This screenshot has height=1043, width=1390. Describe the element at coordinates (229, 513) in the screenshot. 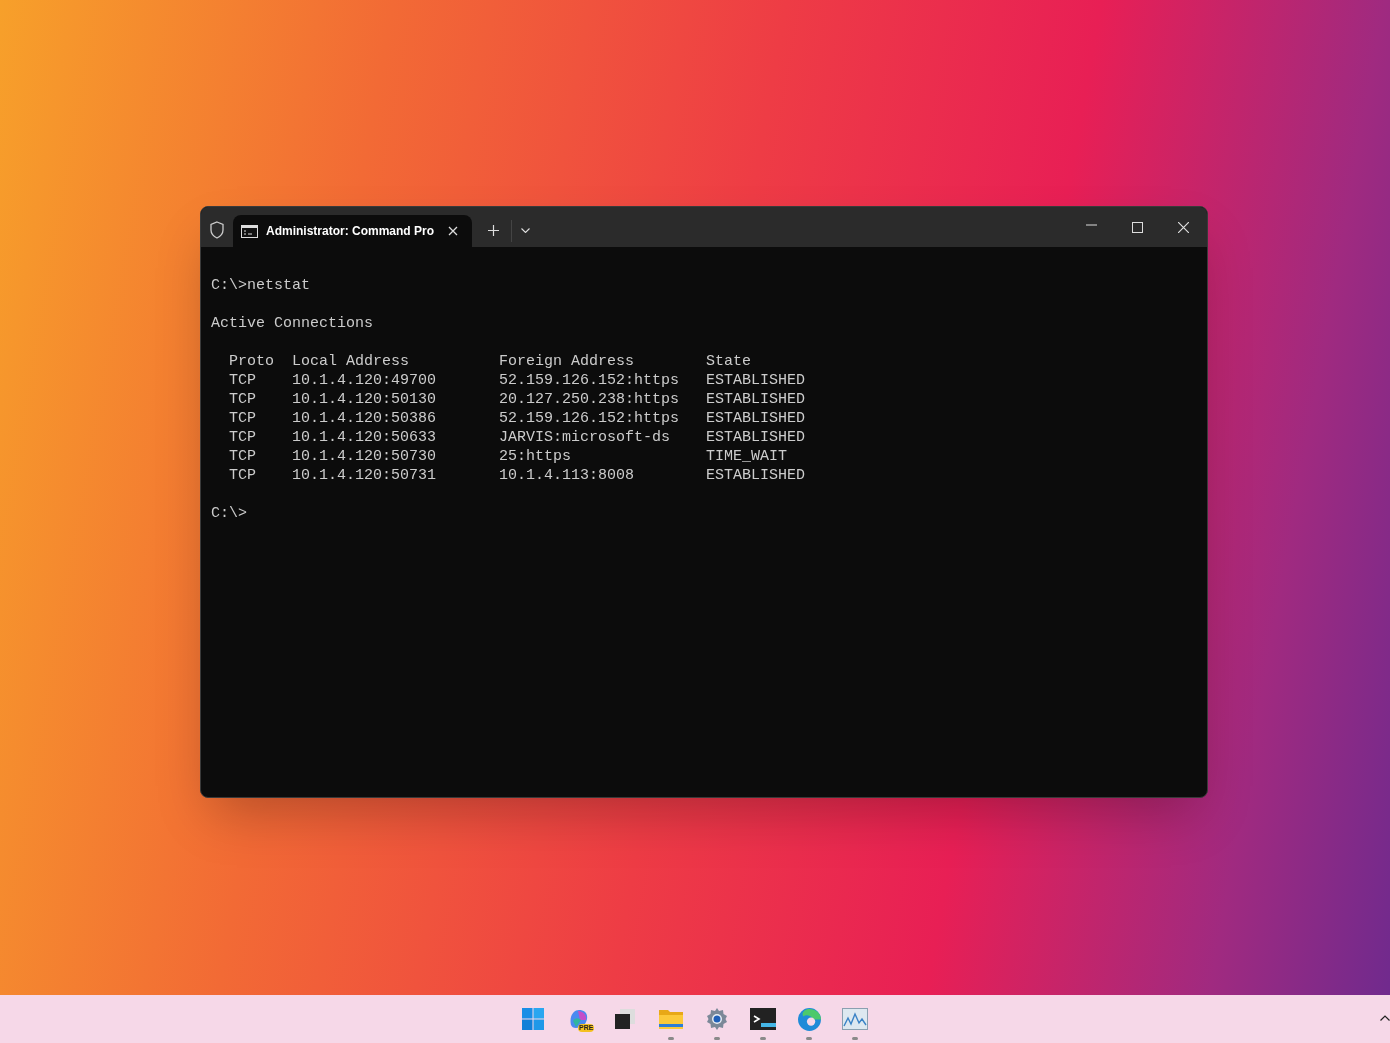

I see `console-line: C:\>` at that location.